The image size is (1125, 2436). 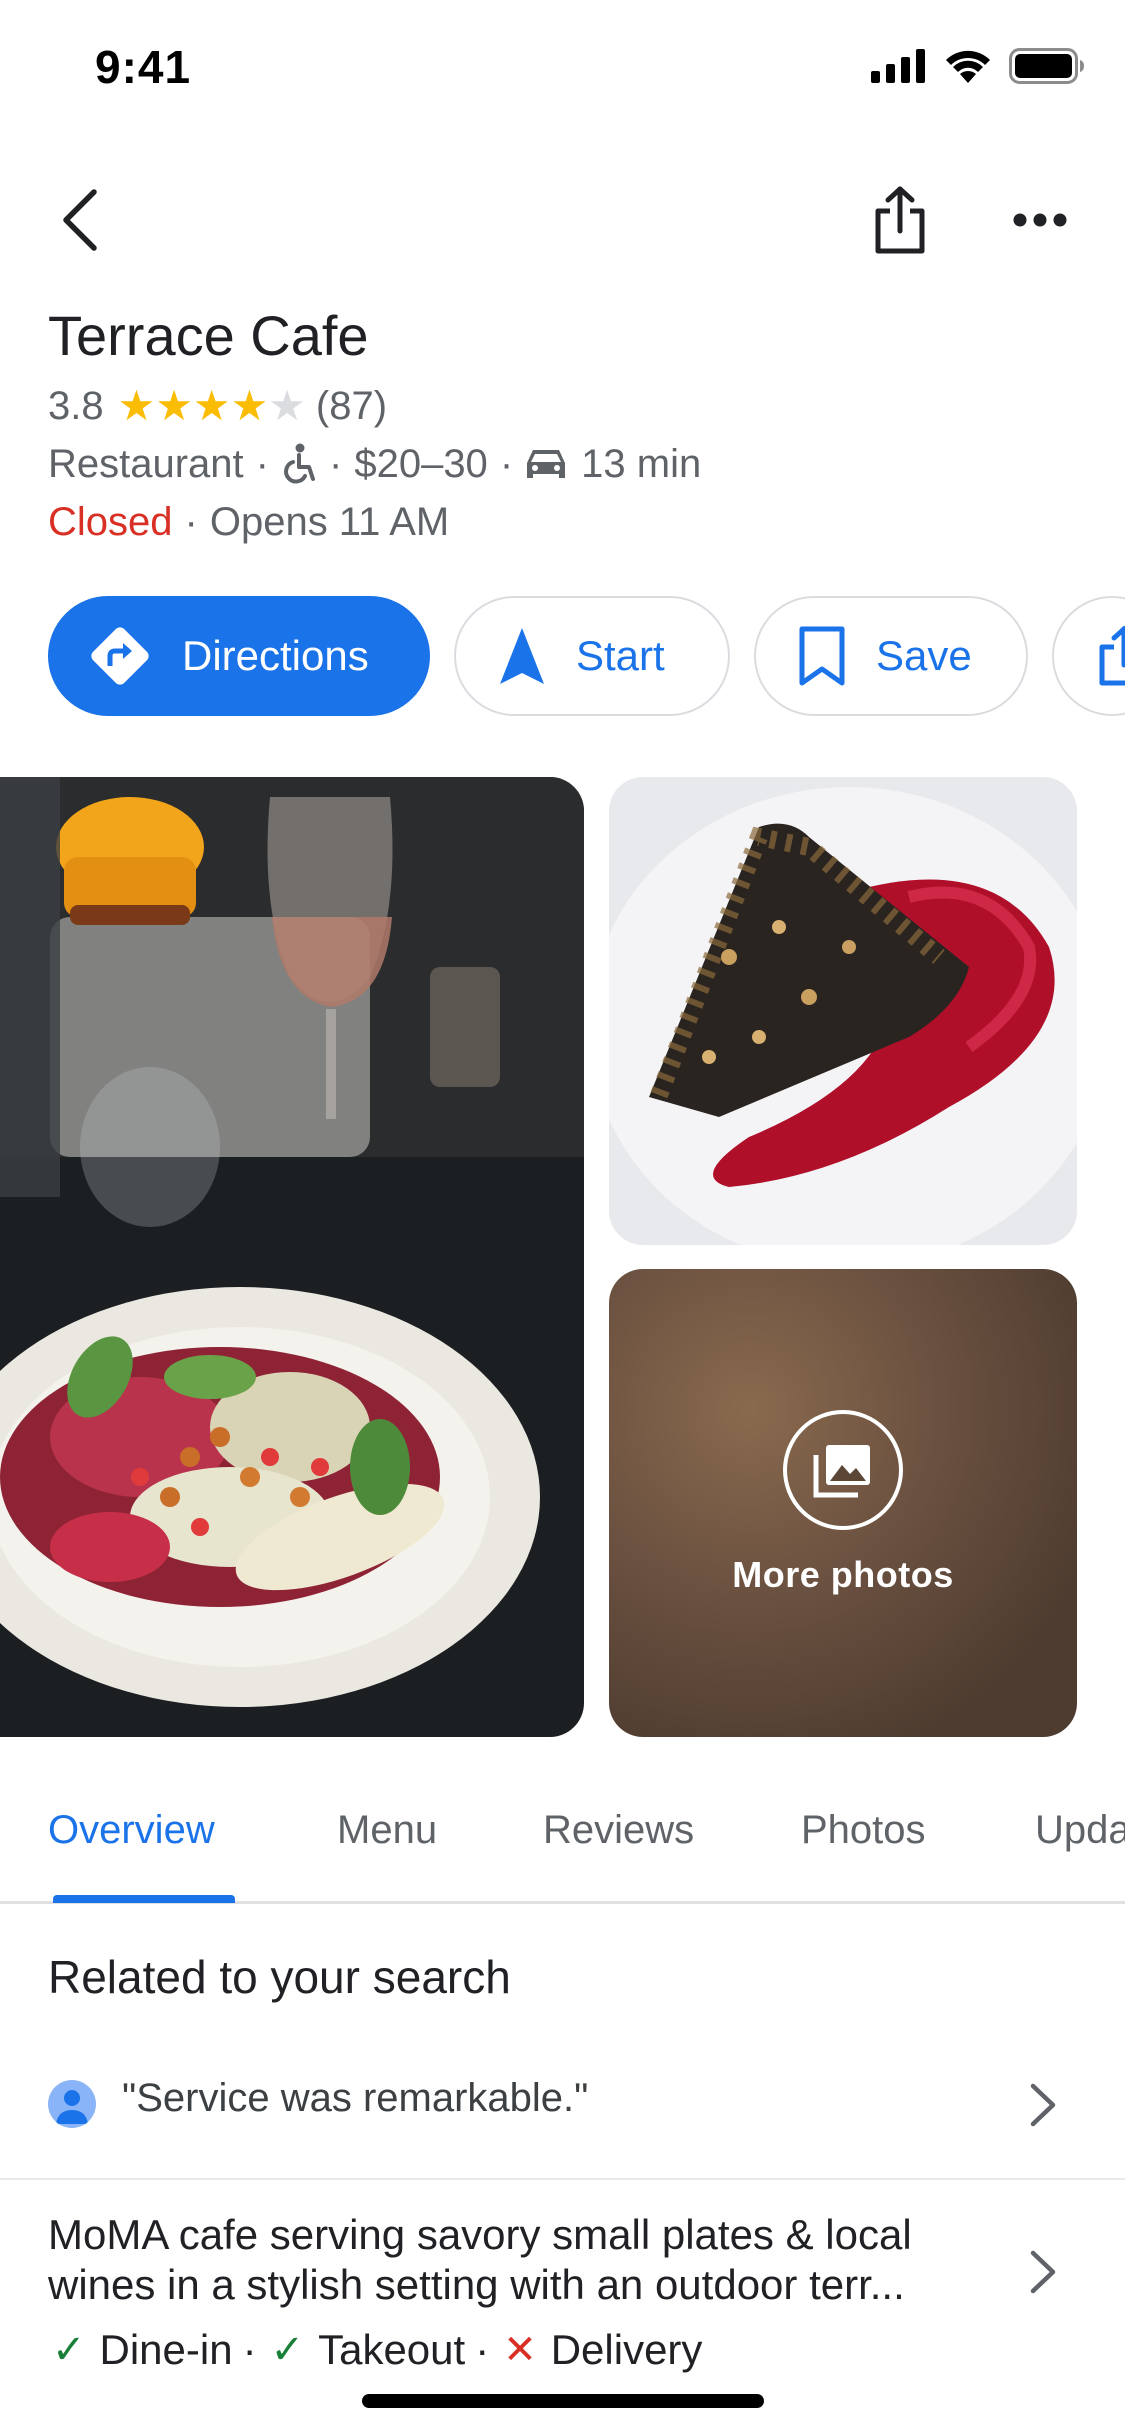 What do you see at coordinates (146, 463) in the screenshot?
I see `category-label: Restaurant` at bounding box center [146, 463].